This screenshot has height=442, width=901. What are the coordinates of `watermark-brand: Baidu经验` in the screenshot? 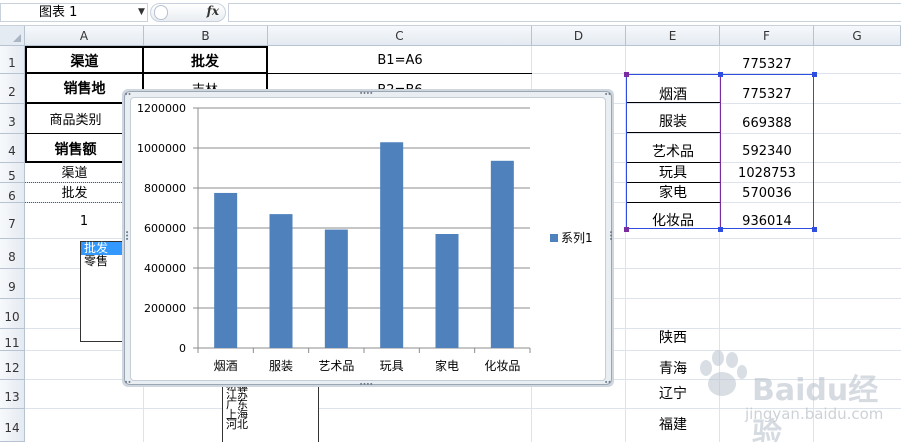 It's located at (815, 407).